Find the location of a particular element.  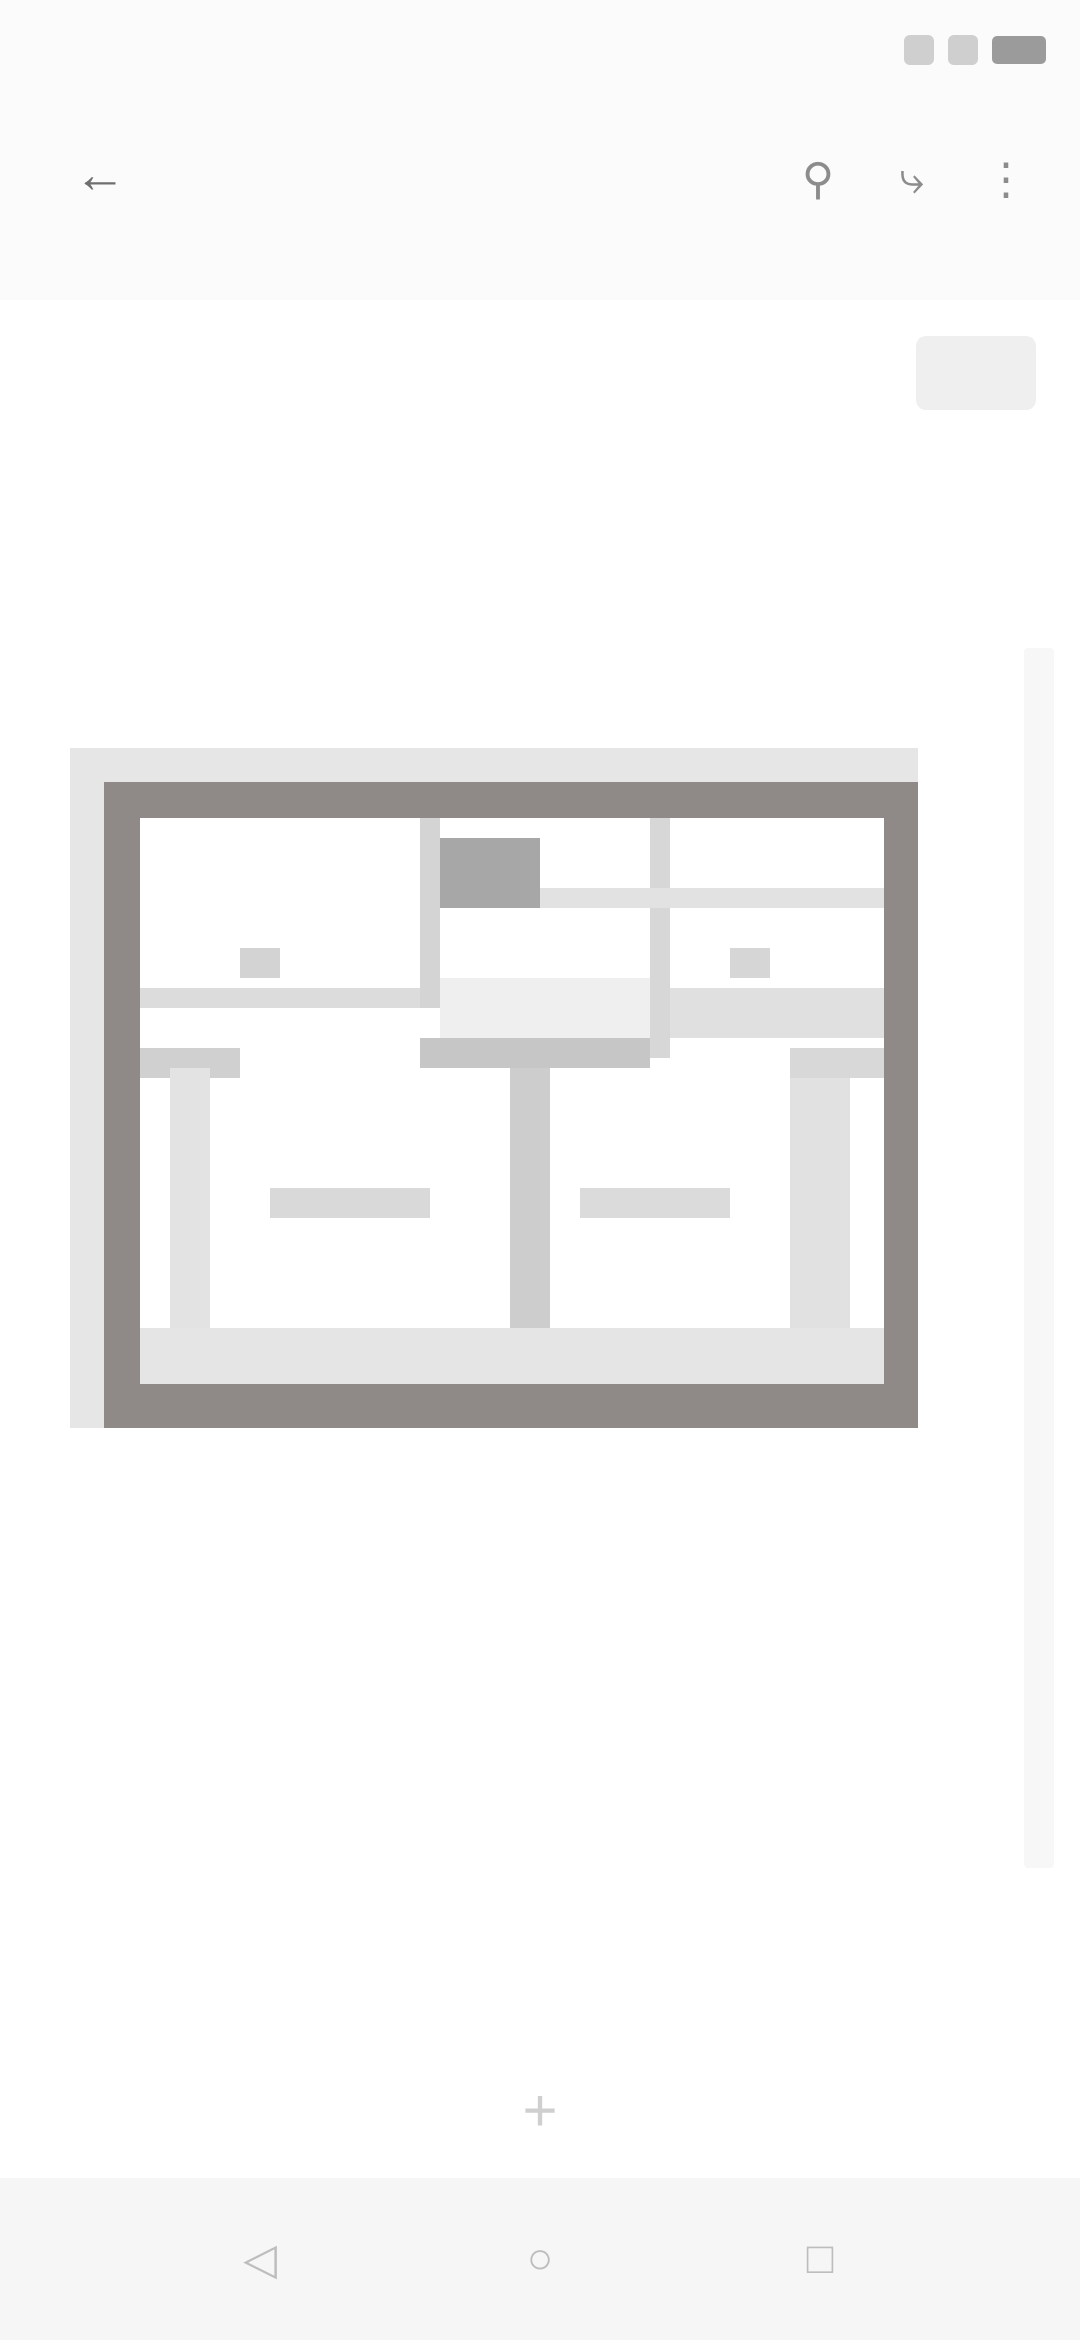

status-bar is located at coordinates (540, 50).